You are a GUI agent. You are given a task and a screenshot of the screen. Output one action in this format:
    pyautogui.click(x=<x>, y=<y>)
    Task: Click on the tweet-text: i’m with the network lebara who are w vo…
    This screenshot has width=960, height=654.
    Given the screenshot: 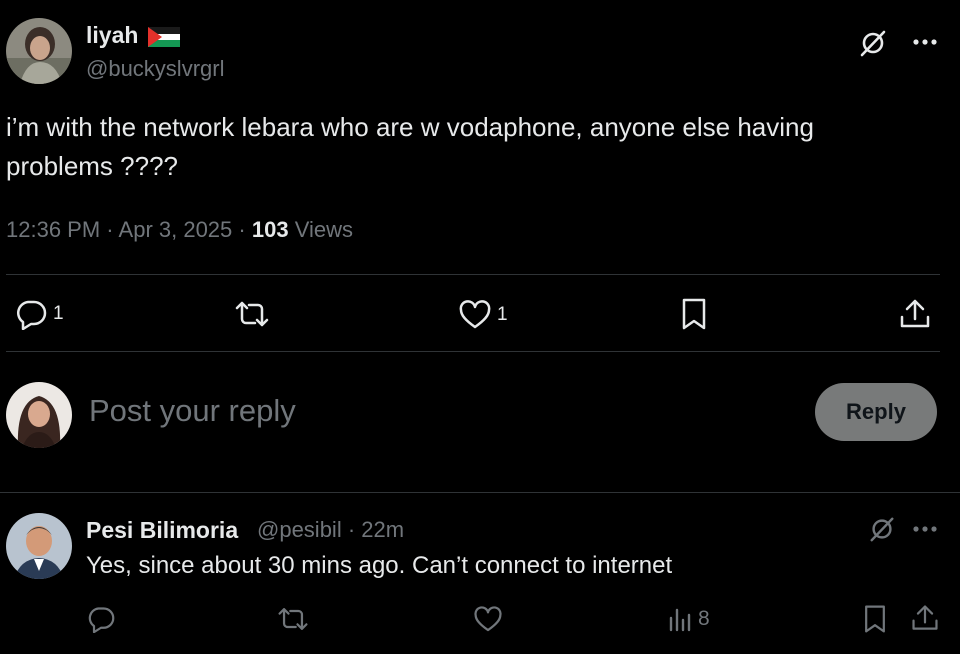 What is the action you would take?
    pyautogui.click(x=410, y=146)
    